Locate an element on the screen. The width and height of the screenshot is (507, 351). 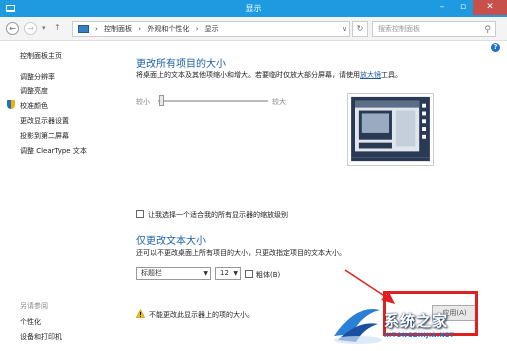
back-button: ← is located at coordinates (12, 28).